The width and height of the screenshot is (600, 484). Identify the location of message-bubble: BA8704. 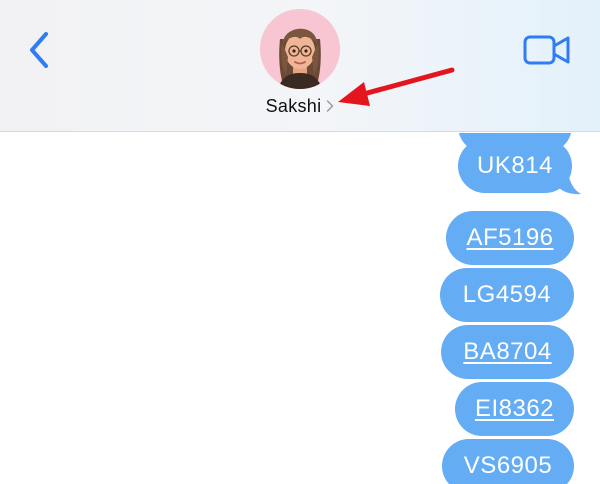
(507, 352).